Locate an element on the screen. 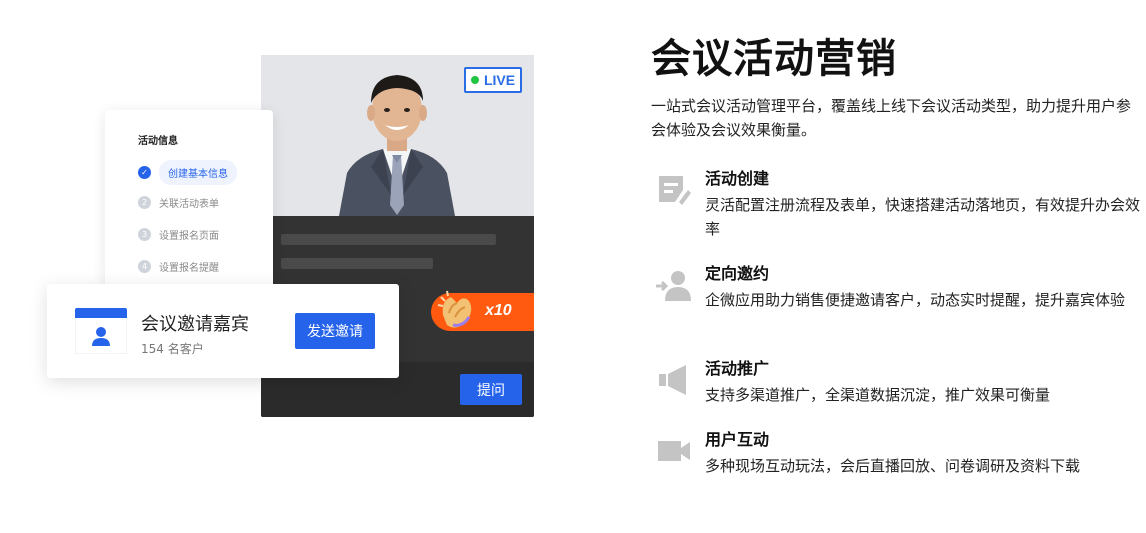 The width and height of the screenshot is (1146, 533). step-item: 2 关联活动表单 is located at coordinates (178, 202).